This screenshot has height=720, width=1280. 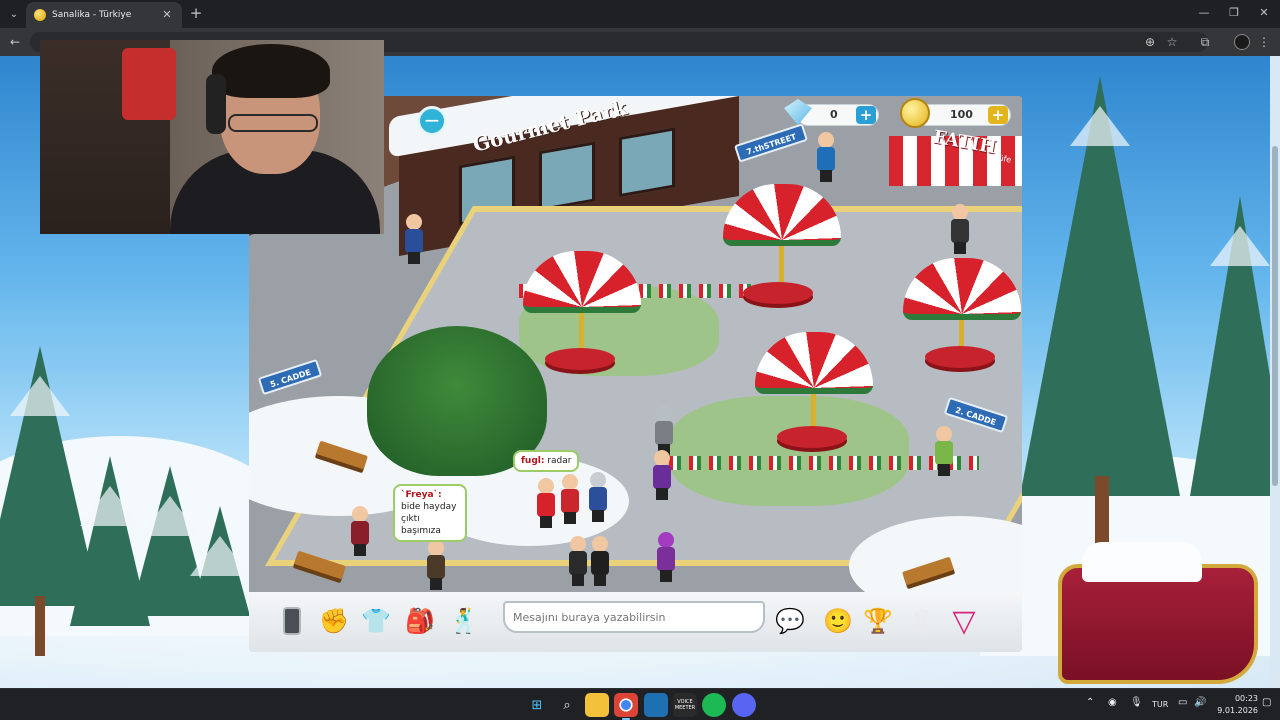 I want to click on avatar-police, so click(x=414, y=239).